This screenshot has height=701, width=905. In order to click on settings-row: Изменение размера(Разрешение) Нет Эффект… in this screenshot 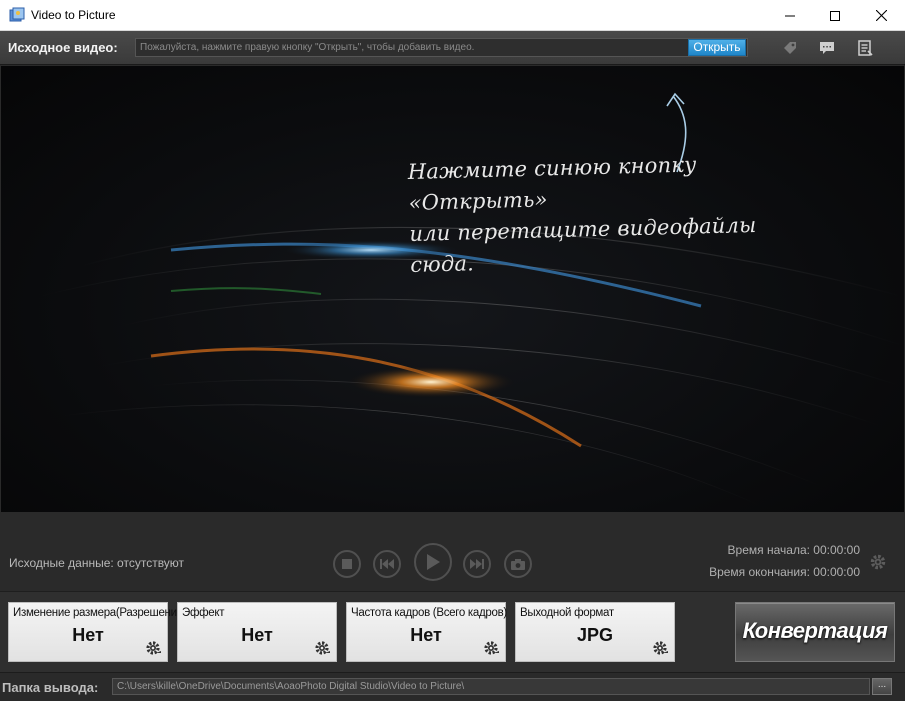, I will do `click(452, 631)`.